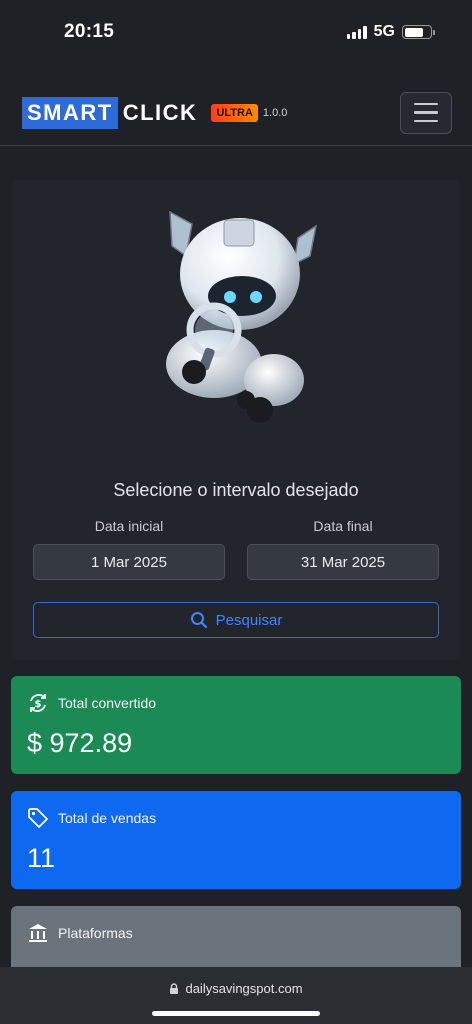 The image size is (472, 1024). Describe the element at coordinates (38, 818) in the screenshot. I see `tag-icon` at that location.